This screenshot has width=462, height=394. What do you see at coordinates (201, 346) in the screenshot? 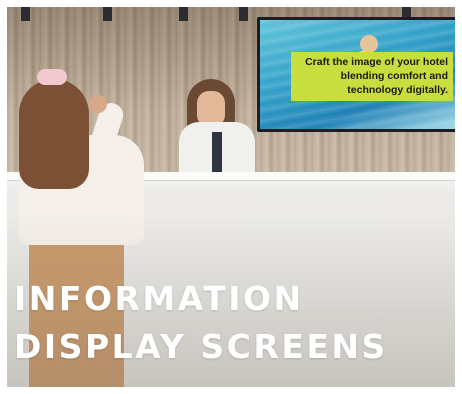
I see `headline-line: DISPLAY SCREENS` at bounding box center [201, 346].